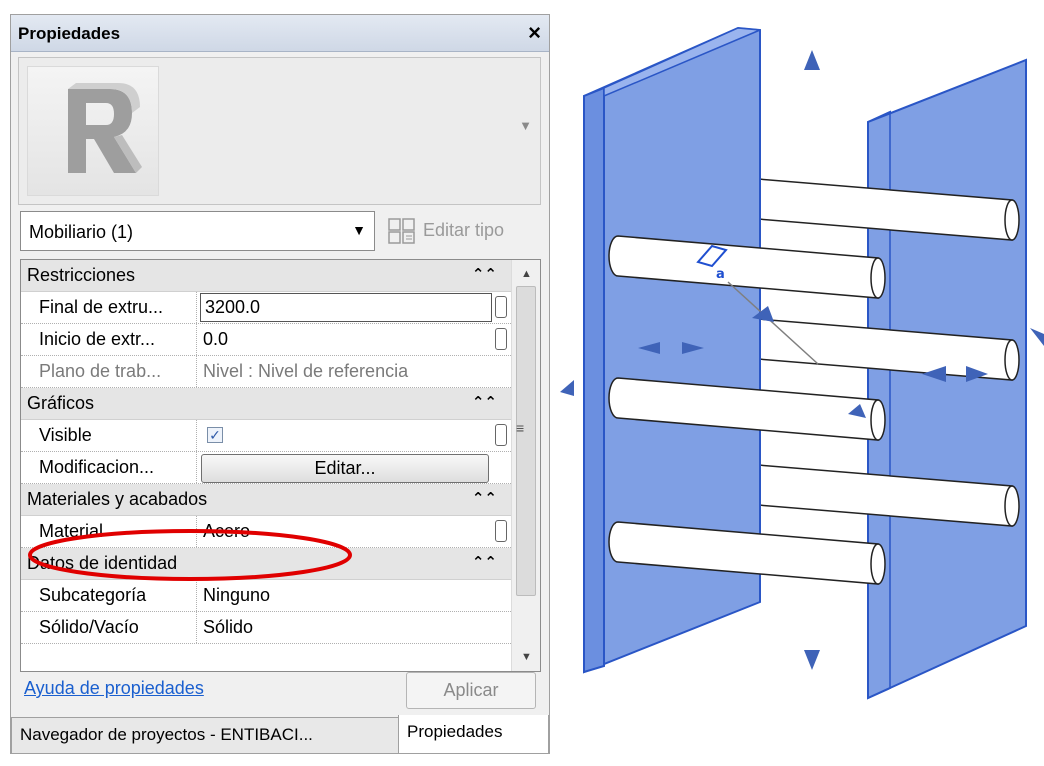  Describe the element at coordinates (109, 627) in the screenshot. I see `property-key: Sólido/Vacío` at that location.